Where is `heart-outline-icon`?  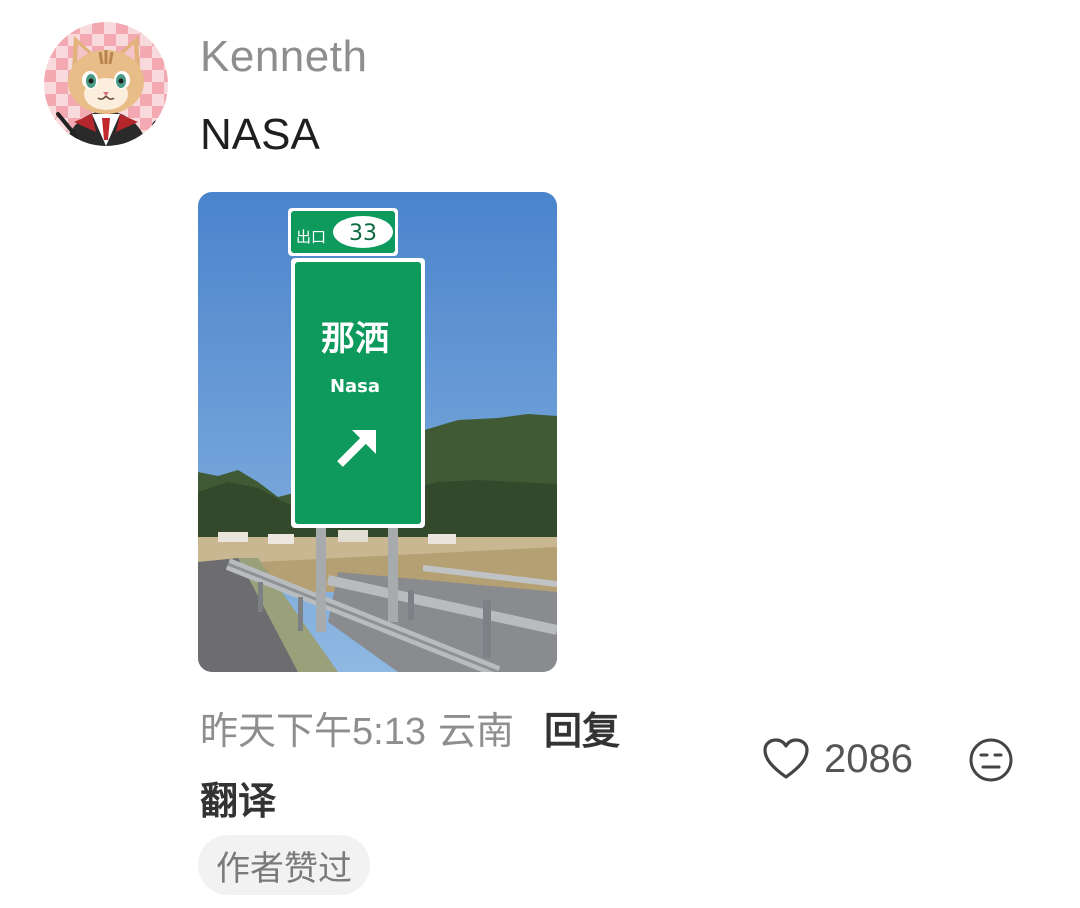 heart-outline-icon is located at coordinates (786, 758).